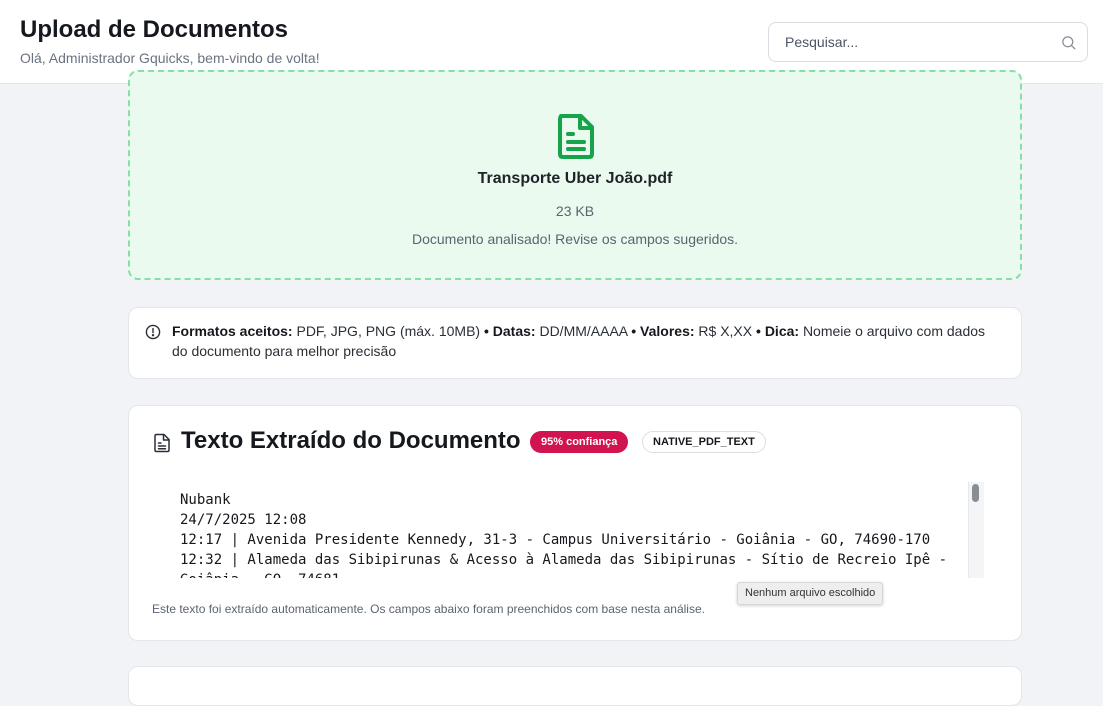 Image resolution: width=1103 pixels, height=706 pixels. Describe the element at coordinates (909, 42) in the screenshot. I see `search-input` at that location.